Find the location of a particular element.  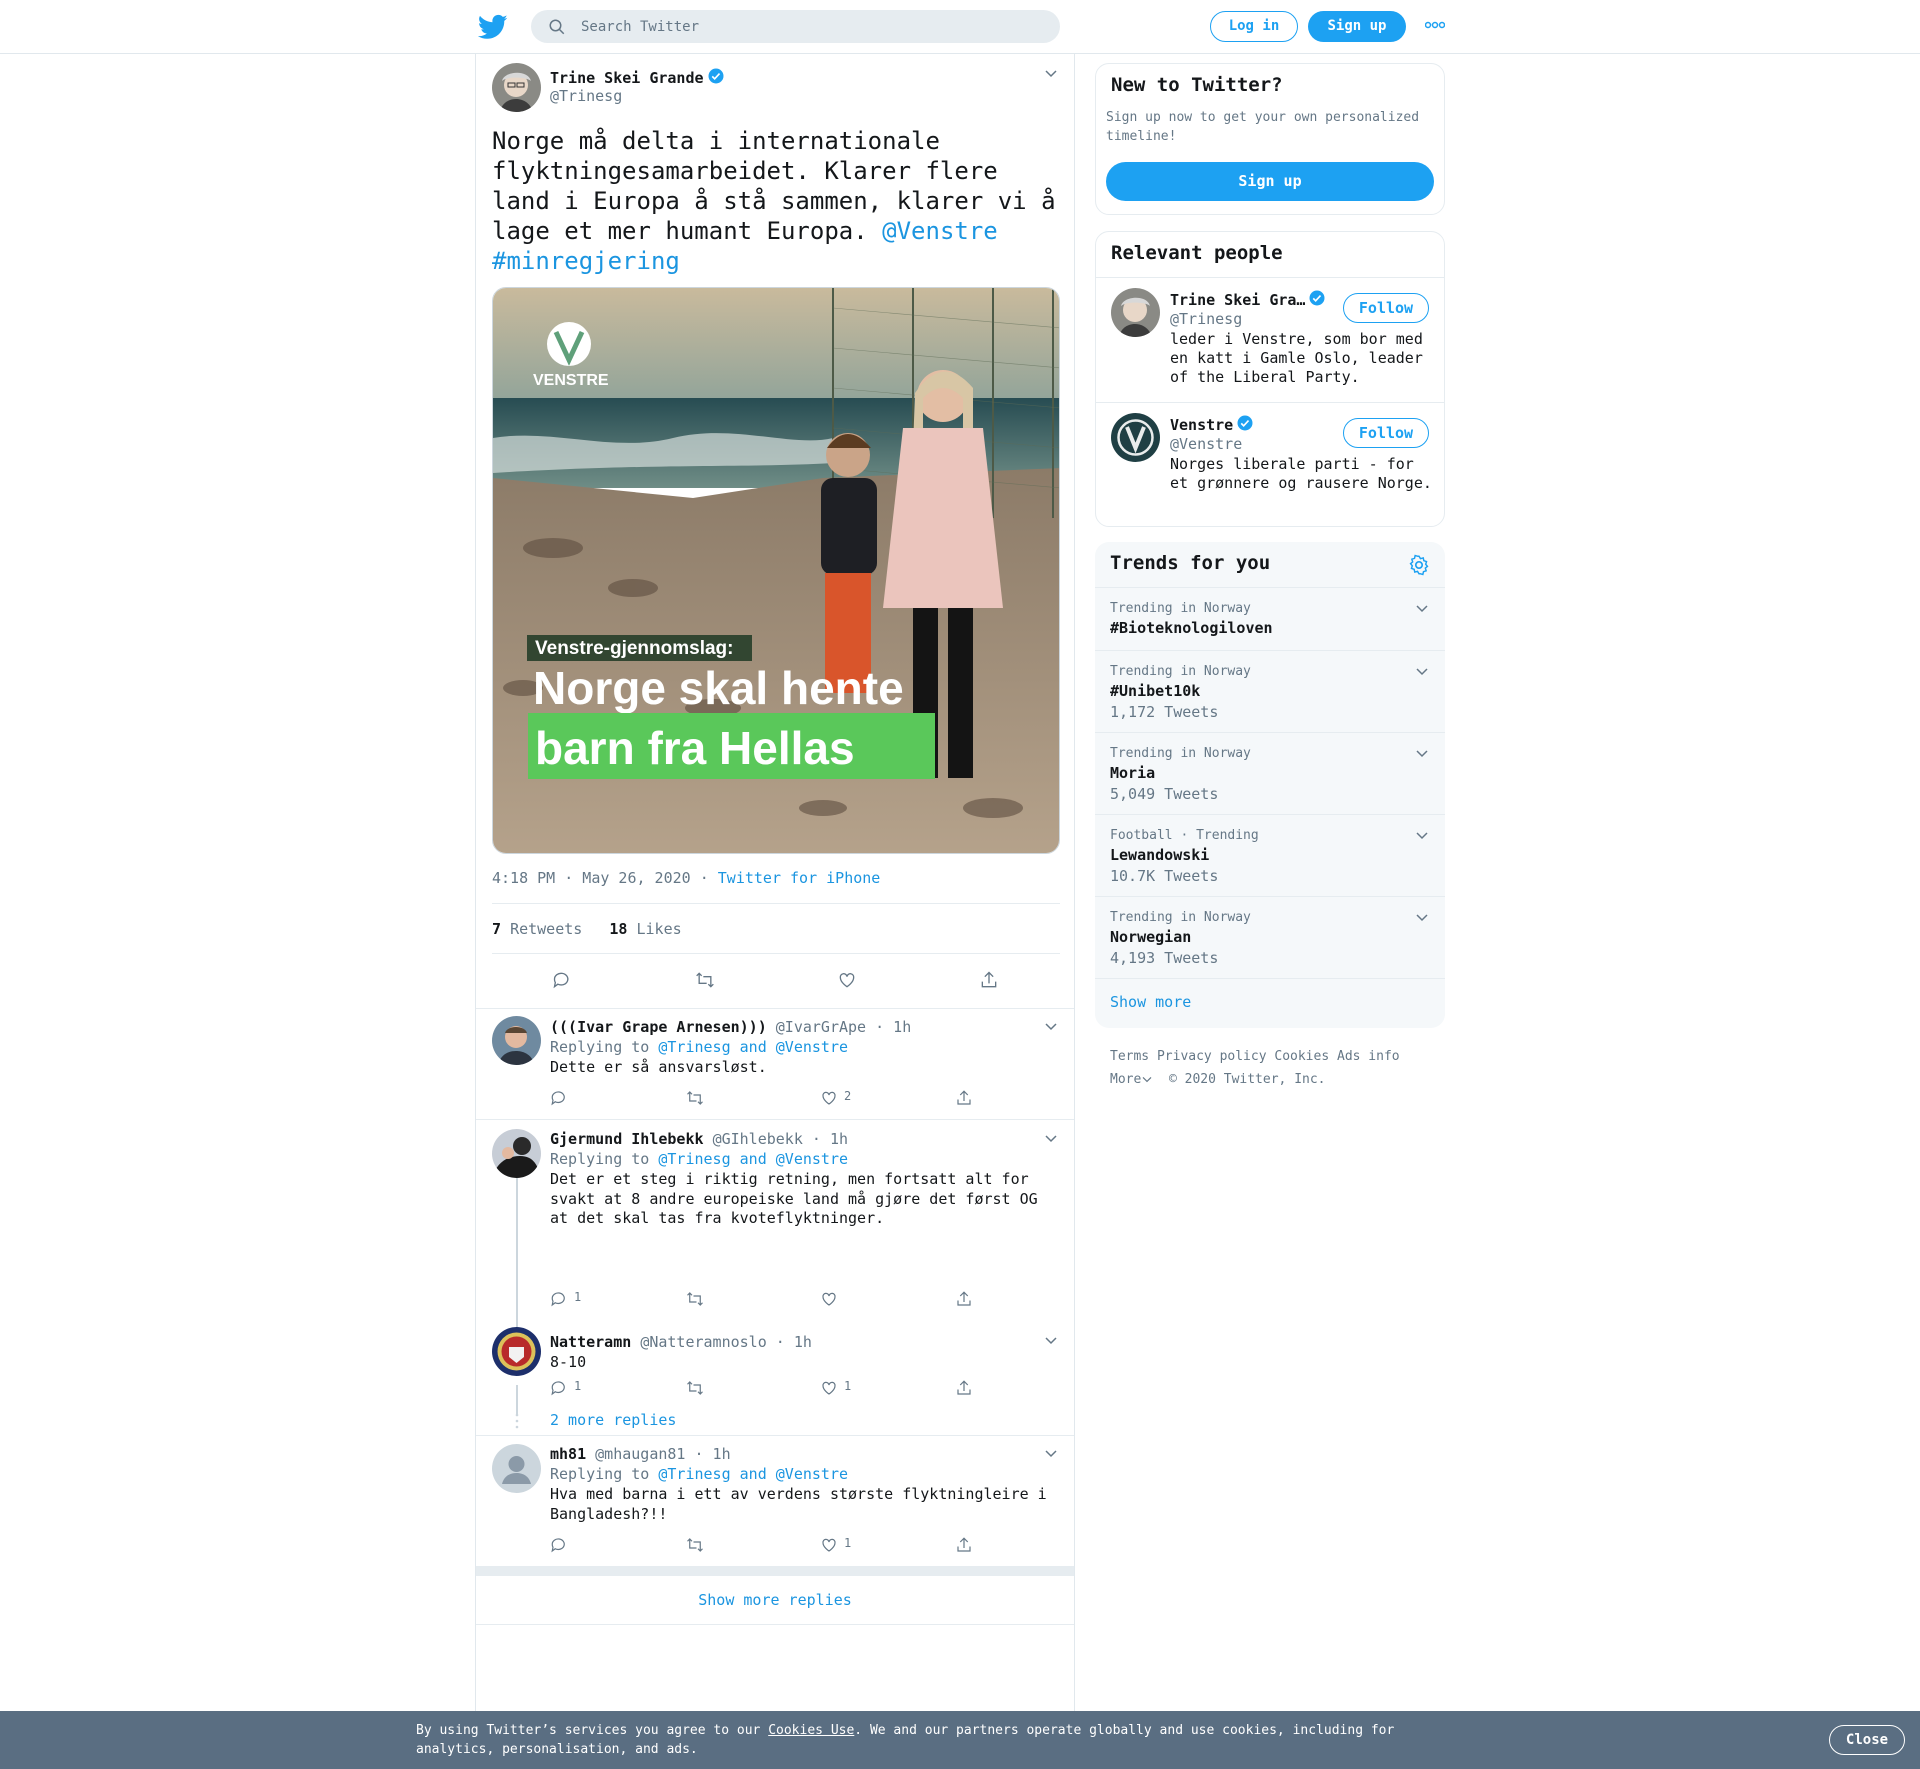

privacy-link: Privacy policy is located at coordinates (1212, 1056).